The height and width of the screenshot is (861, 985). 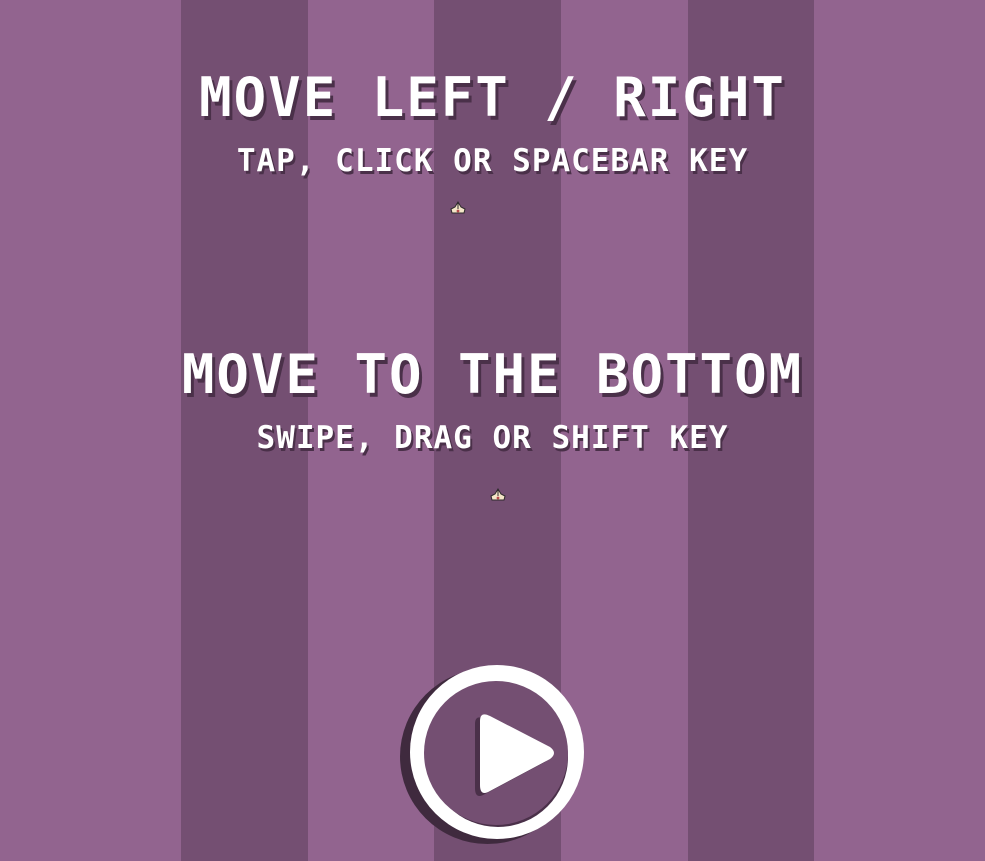 What do you see at coordinates (492, 438) in the screenshot?
I see `instruction-subtitle-vertical: Swipe, Drag or Shift key` at bounding box center [492, 438].